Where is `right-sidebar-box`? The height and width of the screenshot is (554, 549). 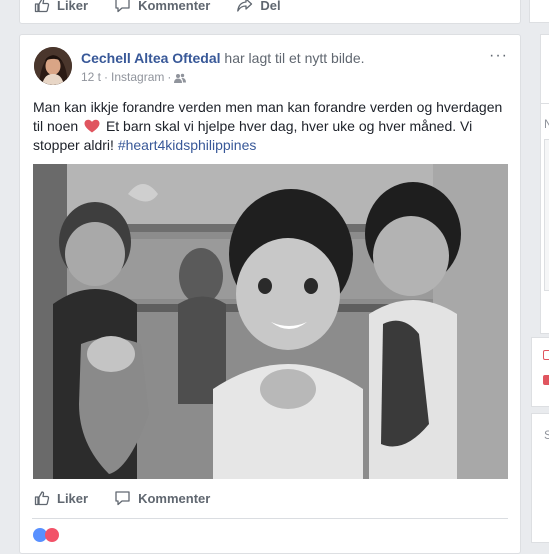
right-sidebar-box is located at coordinates (546, 215).